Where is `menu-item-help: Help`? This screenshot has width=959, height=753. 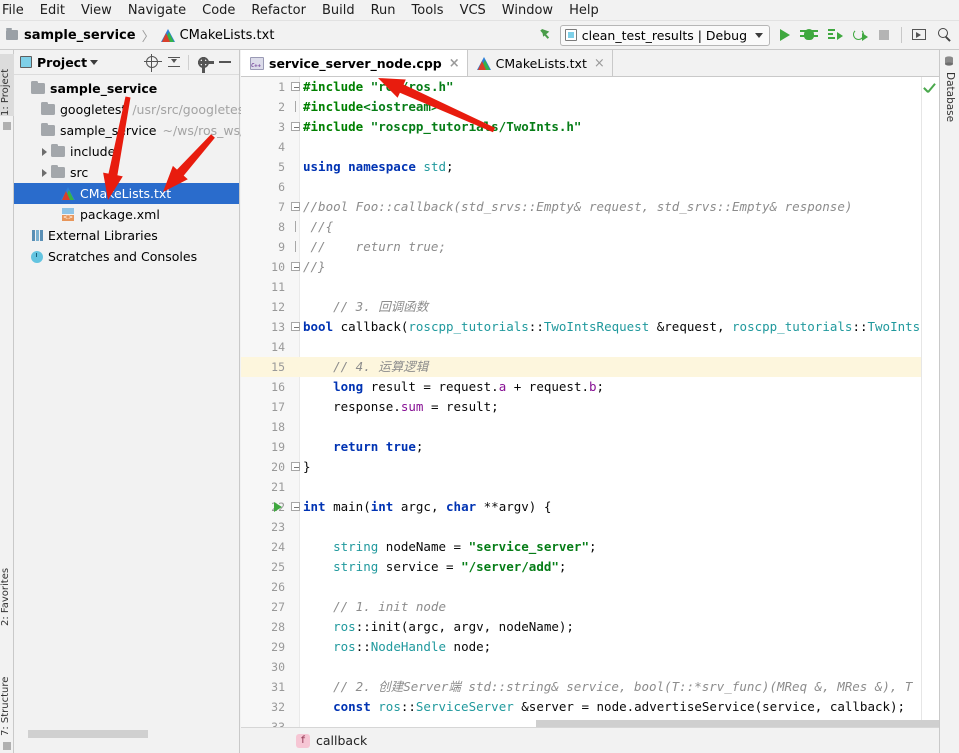
menu-item-help: Help is located at coordinates (584, 10).